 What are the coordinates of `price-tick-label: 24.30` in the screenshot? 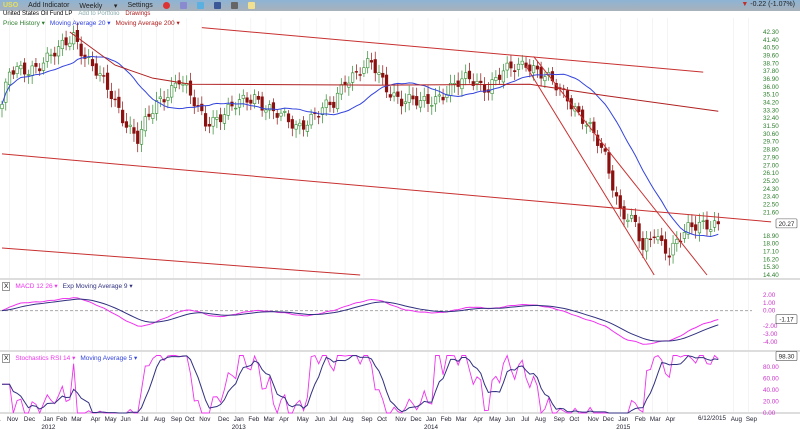 It's located at (771, 189).